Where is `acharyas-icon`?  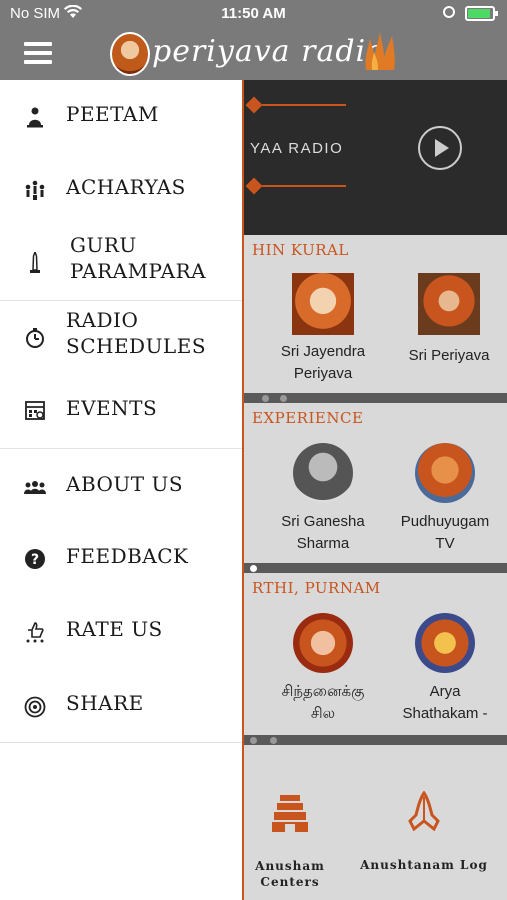 acharyas-icon is located at coordinates (35, 190).